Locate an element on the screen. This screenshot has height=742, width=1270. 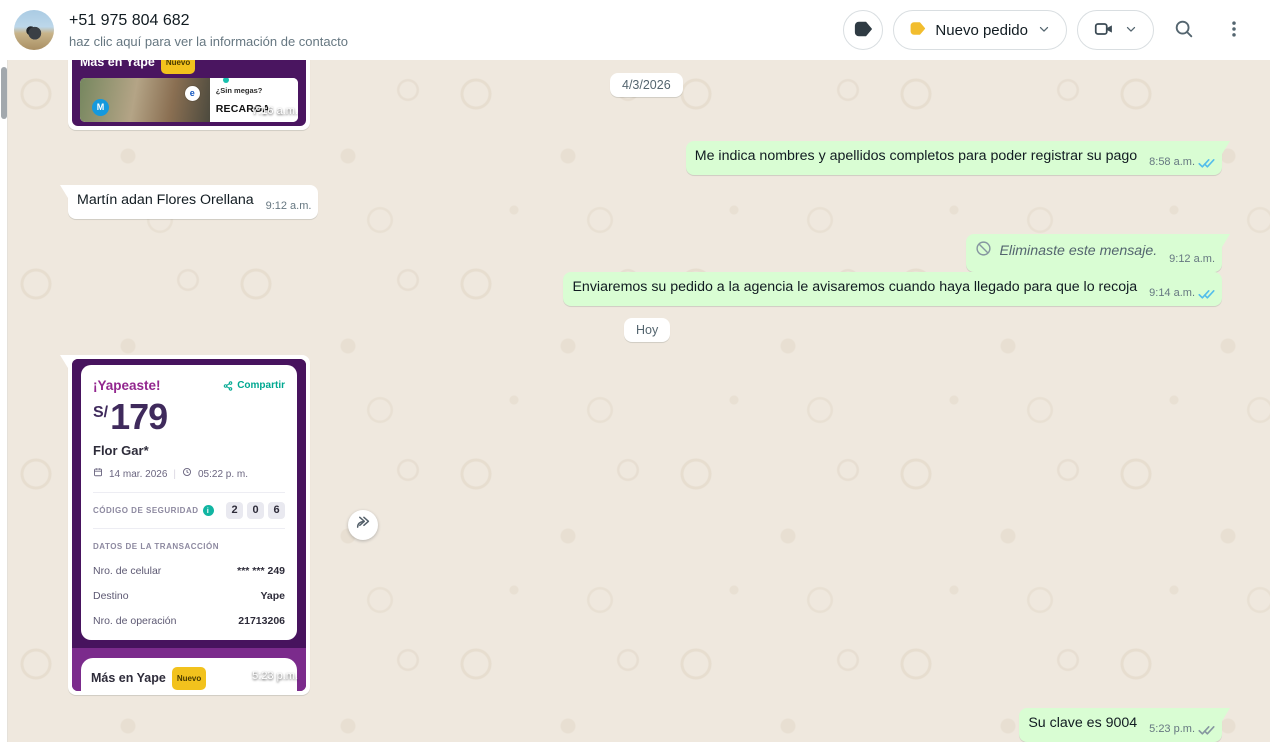
row-value: *** *** 249 is located at coordinates (261, 571).